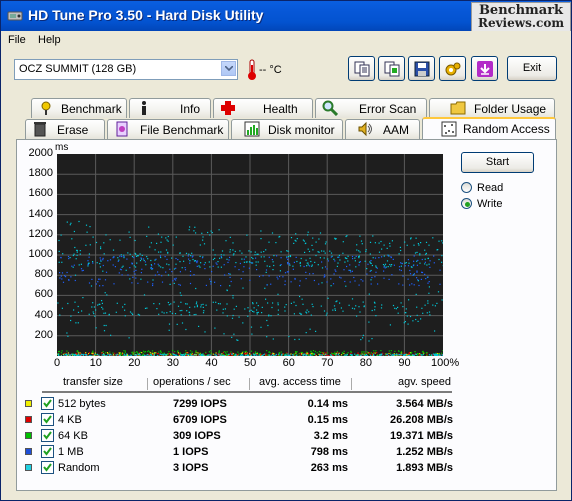 Image resolution: width=572 pixels, height=501 pixels. What do you see at coordinates (466, 187) in the screenshot?
I see `radio-read-circle` at bounding box center [466, 187].